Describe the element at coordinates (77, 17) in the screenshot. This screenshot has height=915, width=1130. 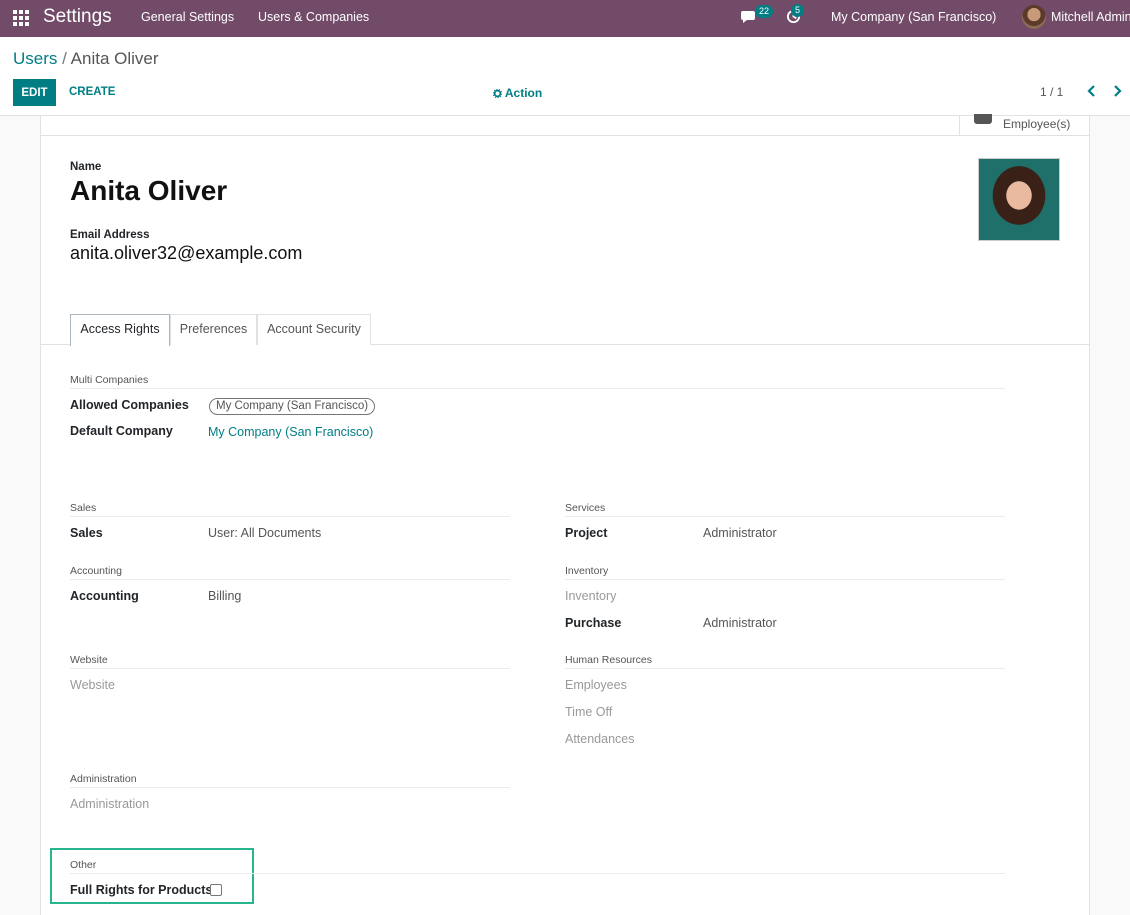
I see `app-title: Settings` at that location.